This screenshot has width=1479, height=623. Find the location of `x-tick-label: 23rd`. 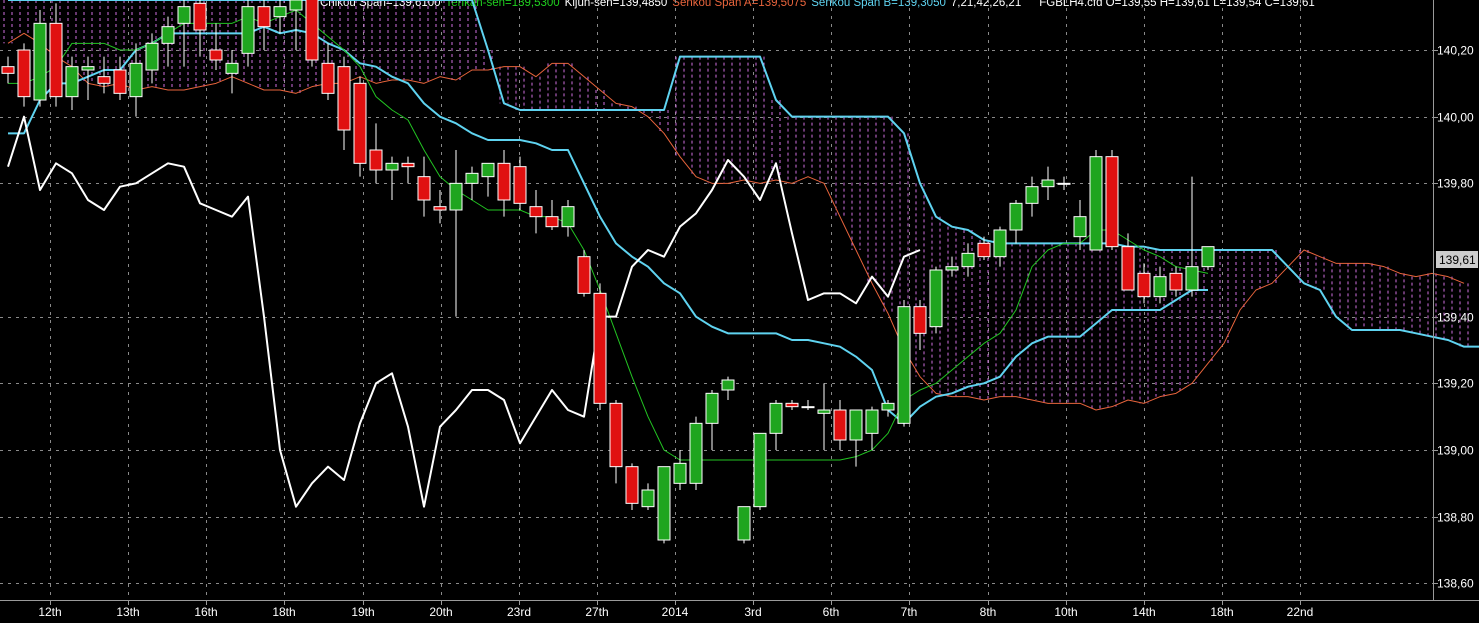

x-tick-label: 23rd is located at coordinates (519, 612).